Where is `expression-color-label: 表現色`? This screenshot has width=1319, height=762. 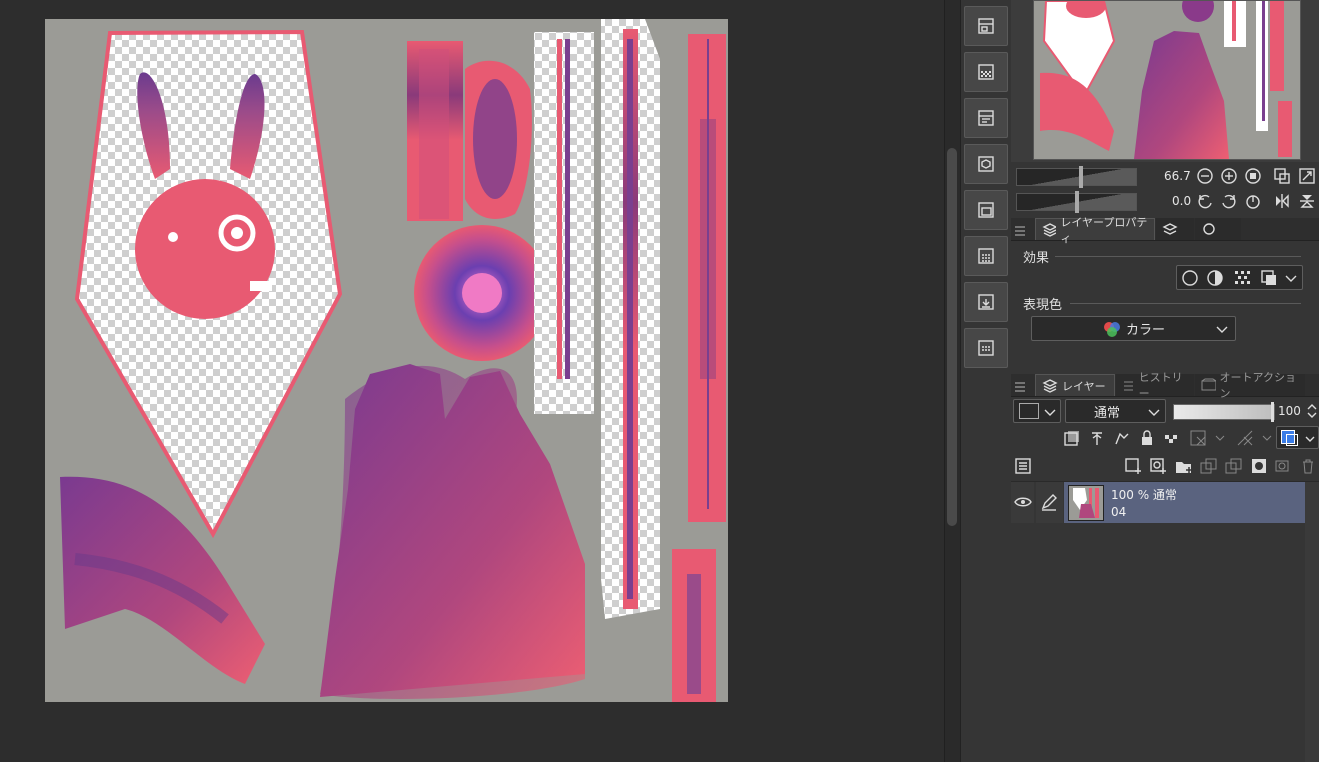 expression-color-label: 表現色 is located at coordinates (1043, 305).